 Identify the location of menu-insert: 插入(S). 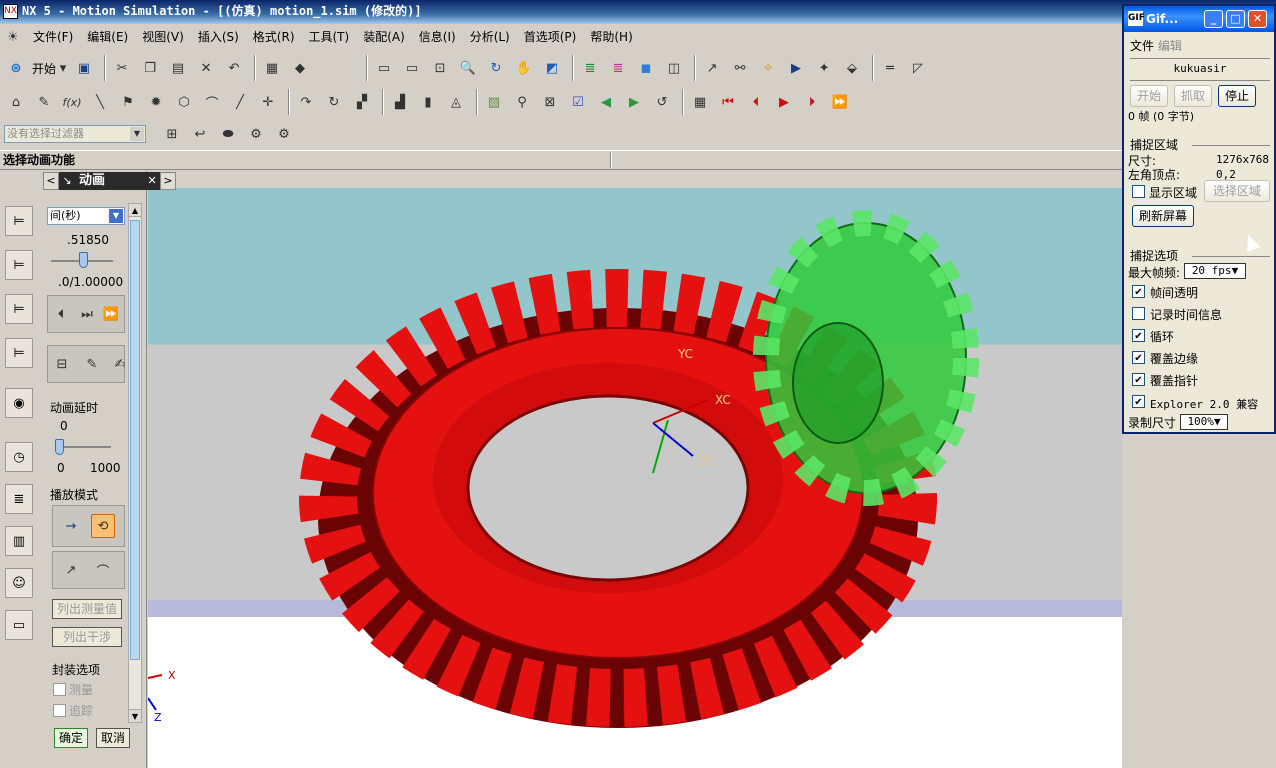
(218, 37).